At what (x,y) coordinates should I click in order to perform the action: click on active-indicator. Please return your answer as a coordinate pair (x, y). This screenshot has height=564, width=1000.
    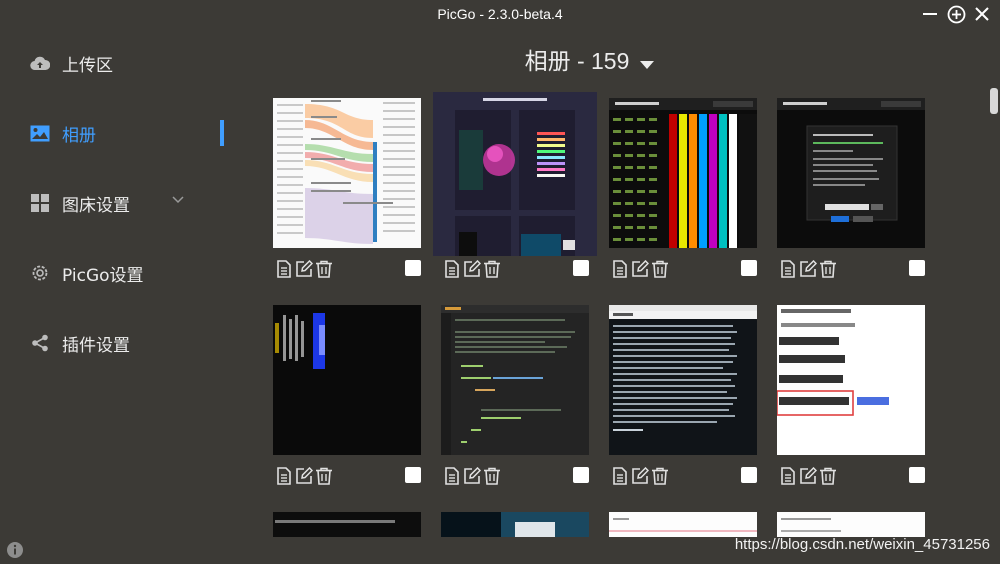
    Looking at the image, I should click on (222, 133).